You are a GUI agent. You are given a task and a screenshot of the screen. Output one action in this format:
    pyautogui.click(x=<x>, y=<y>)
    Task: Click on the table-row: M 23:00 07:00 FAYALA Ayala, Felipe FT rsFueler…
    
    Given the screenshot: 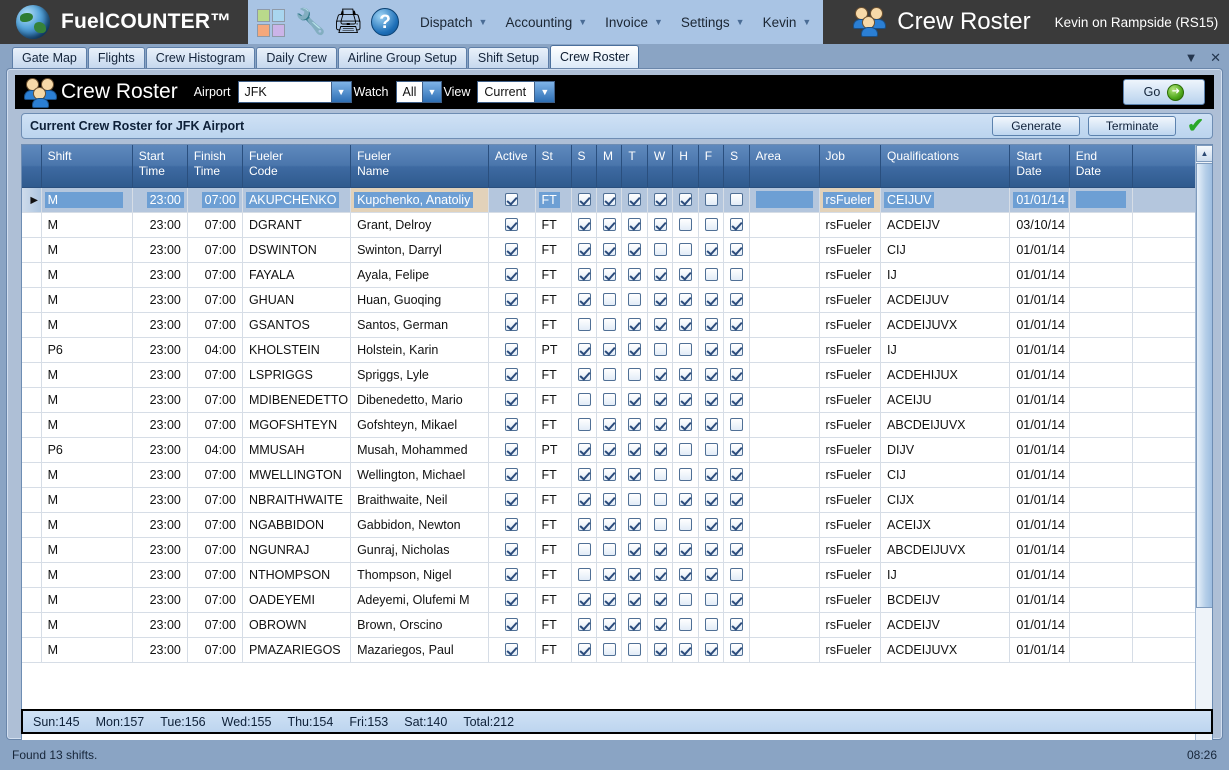 What is the action you would take?
    pyautogui.click(x=609, y=275)
    